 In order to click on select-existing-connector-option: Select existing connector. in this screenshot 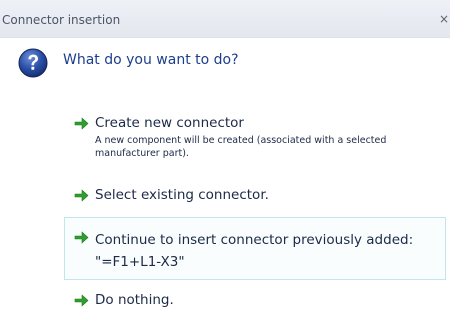, I will do `click(255, 199)`.